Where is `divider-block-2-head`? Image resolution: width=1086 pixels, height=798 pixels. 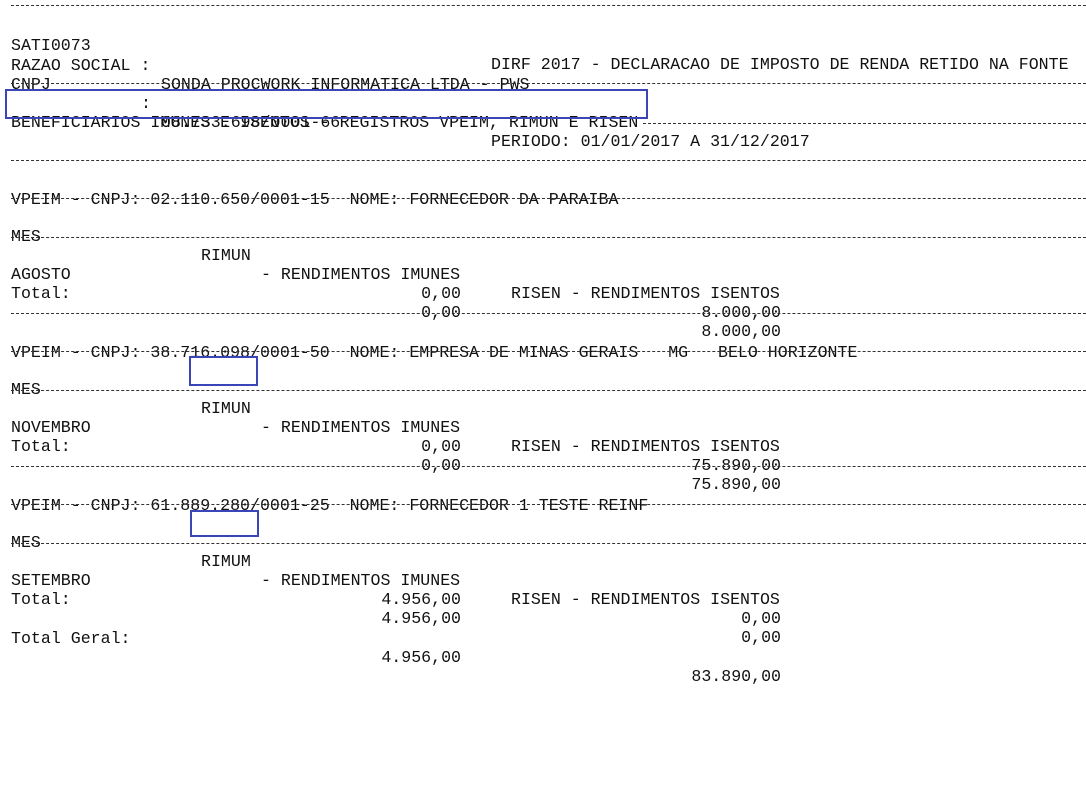 divider-block-2-head is located at coordinates (548, 351).